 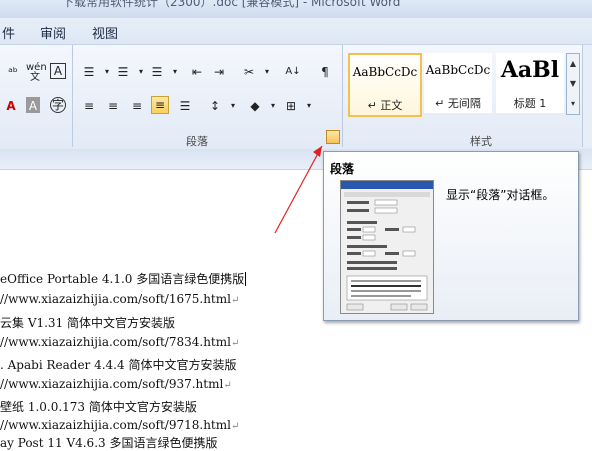 What do you see at coordinates (587, 96) in the screenshot?
I see `ribbon-right-edge` at bounding box center [587, 96].